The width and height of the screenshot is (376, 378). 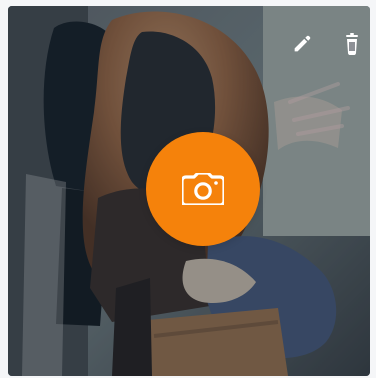 I want to click on delete-photo-button, so click(x=352, y=44).